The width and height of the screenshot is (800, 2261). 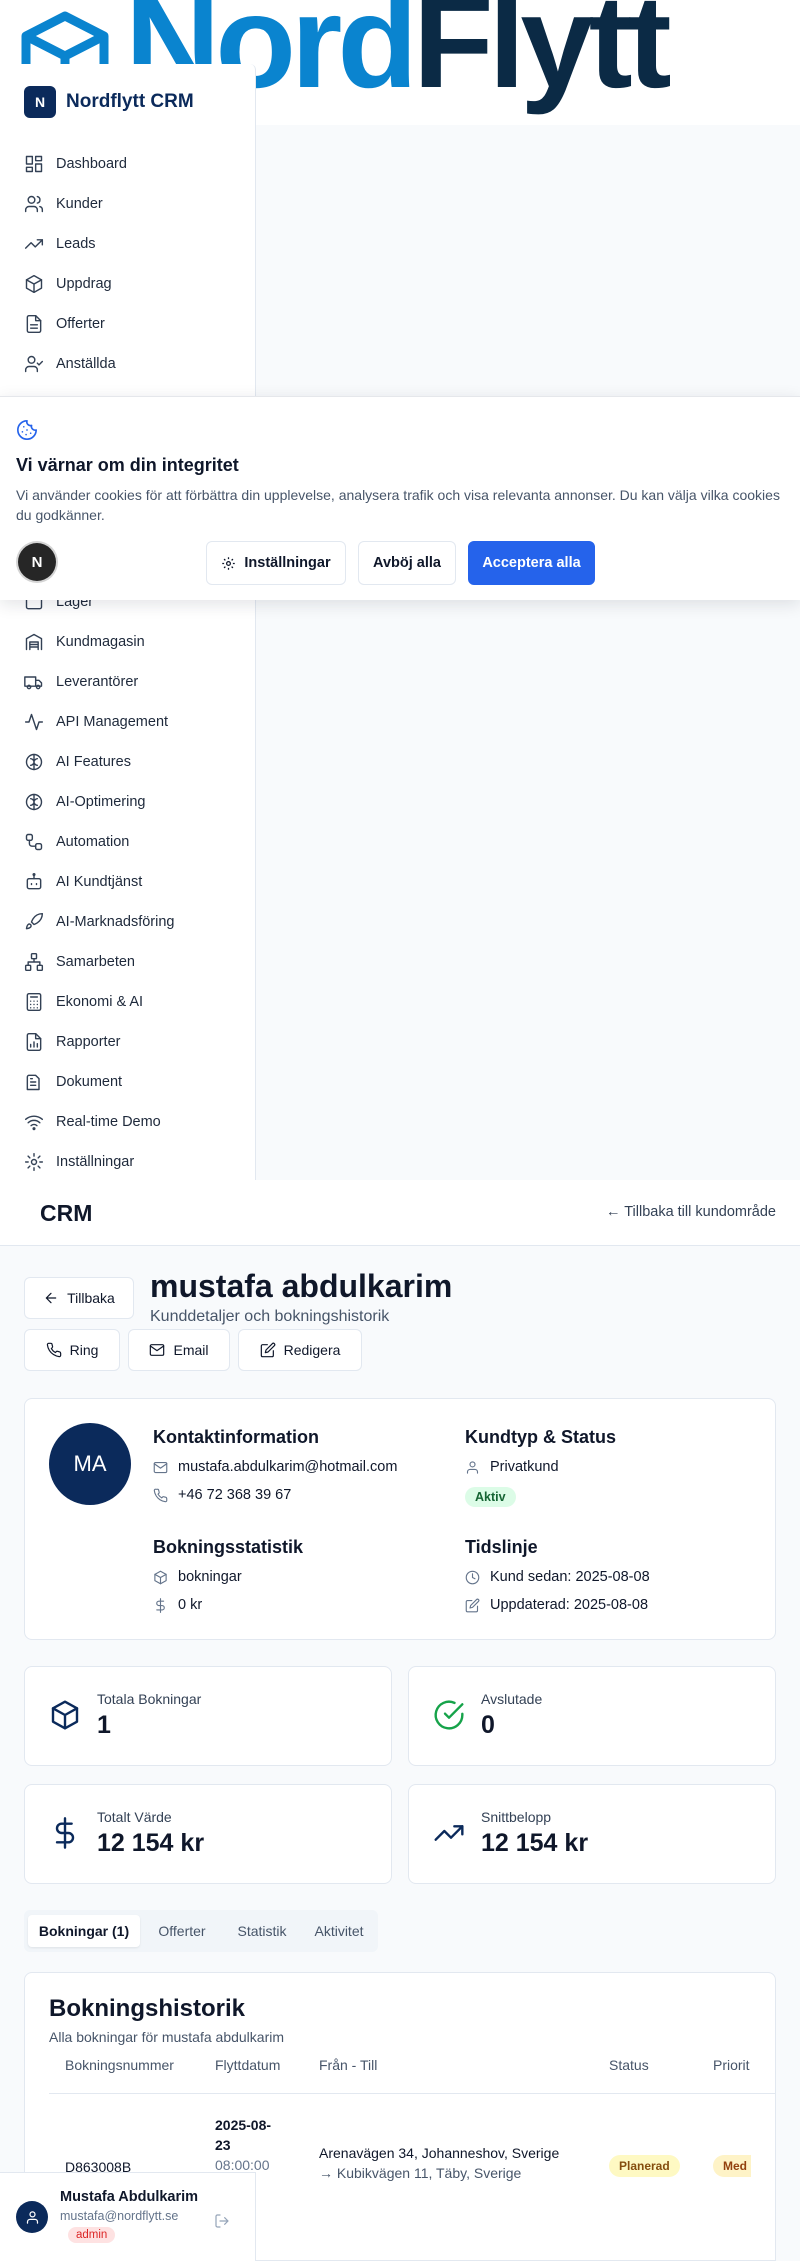 I want to click on stat-card-completed: Avslutade 0, so click(x=592, y=1716).